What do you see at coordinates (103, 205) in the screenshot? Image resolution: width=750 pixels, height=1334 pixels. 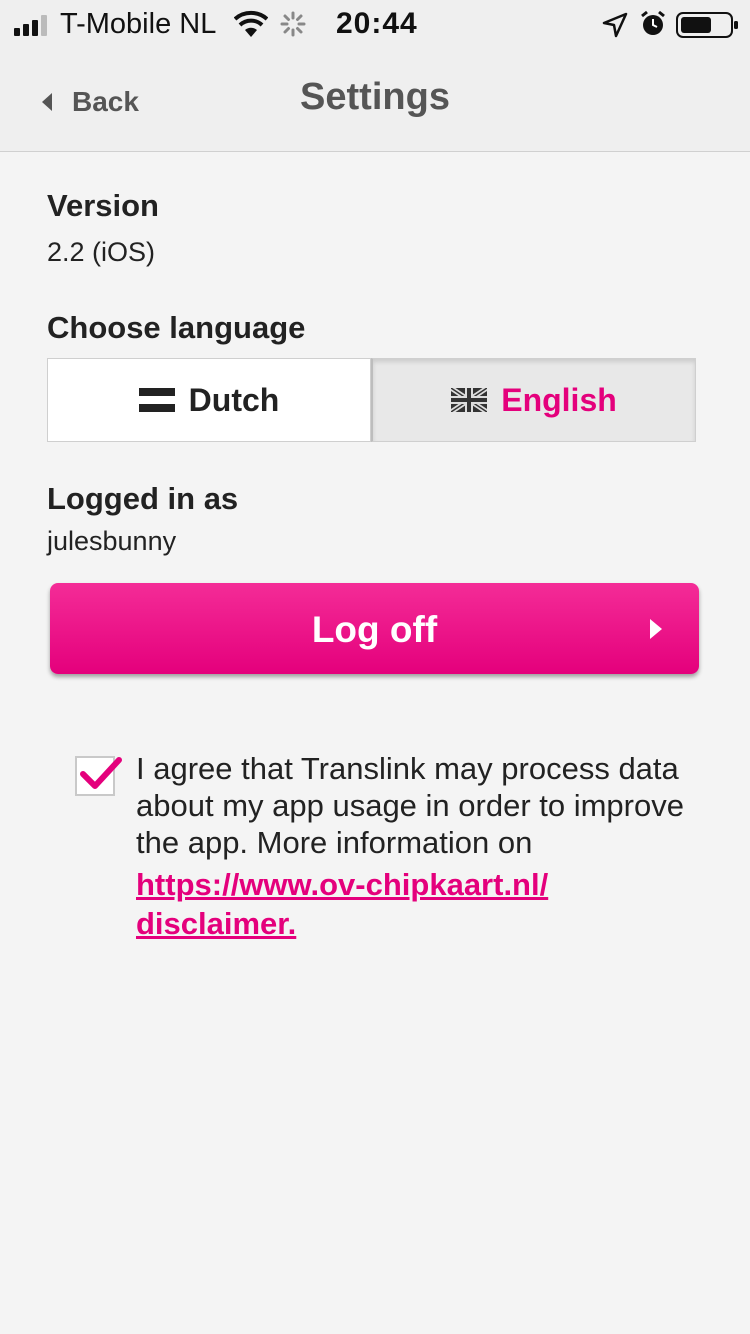 I see `version-heading: Version` at bounding box center [103, 205].